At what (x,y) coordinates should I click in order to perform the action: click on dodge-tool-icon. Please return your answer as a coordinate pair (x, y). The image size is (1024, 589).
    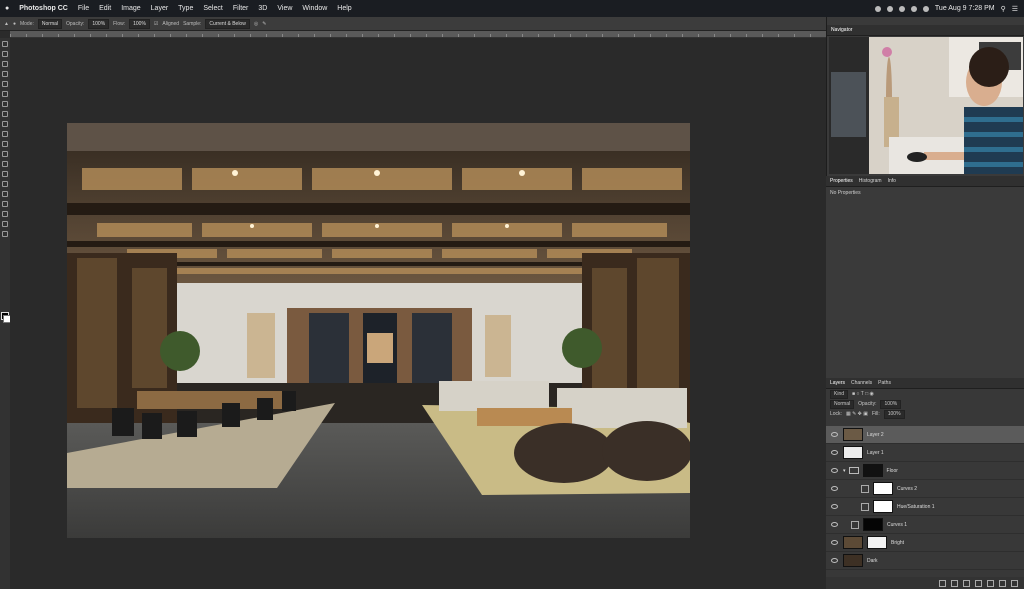
    Looking at the image, I should click on (5, 174).